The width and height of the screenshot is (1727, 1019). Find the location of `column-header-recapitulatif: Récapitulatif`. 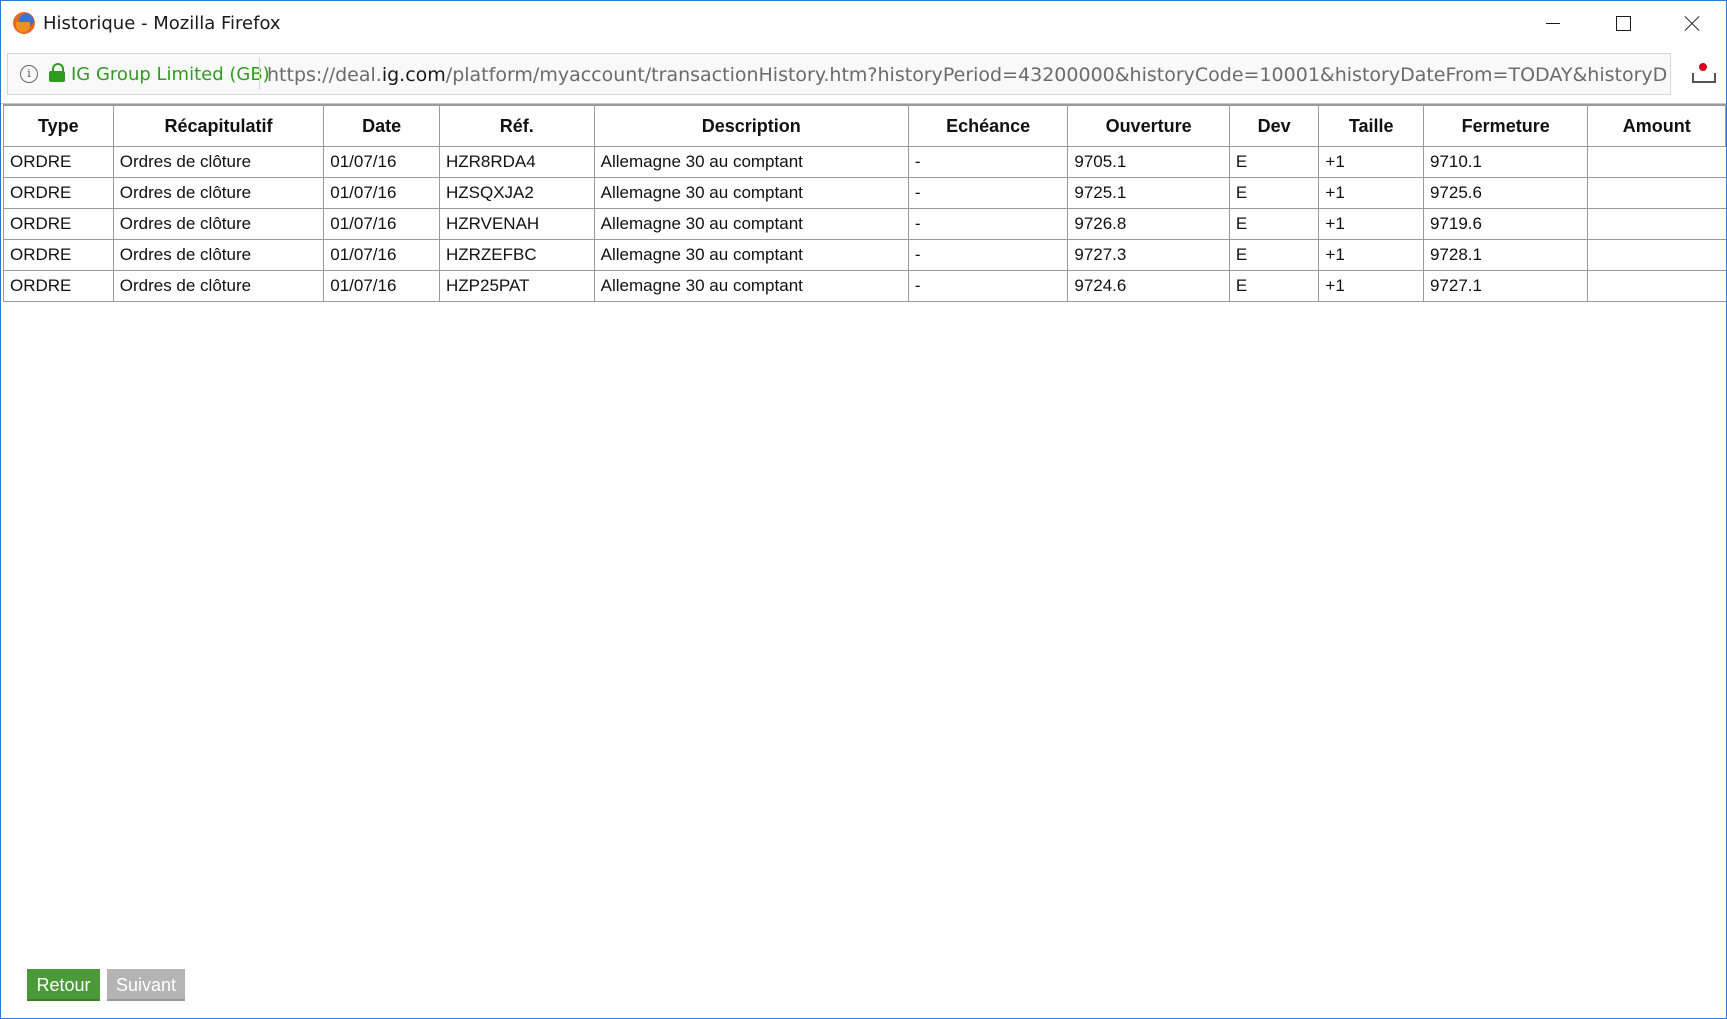

column-header-recapitulatif: Récapitulatif is located at coordinates (218, 125).